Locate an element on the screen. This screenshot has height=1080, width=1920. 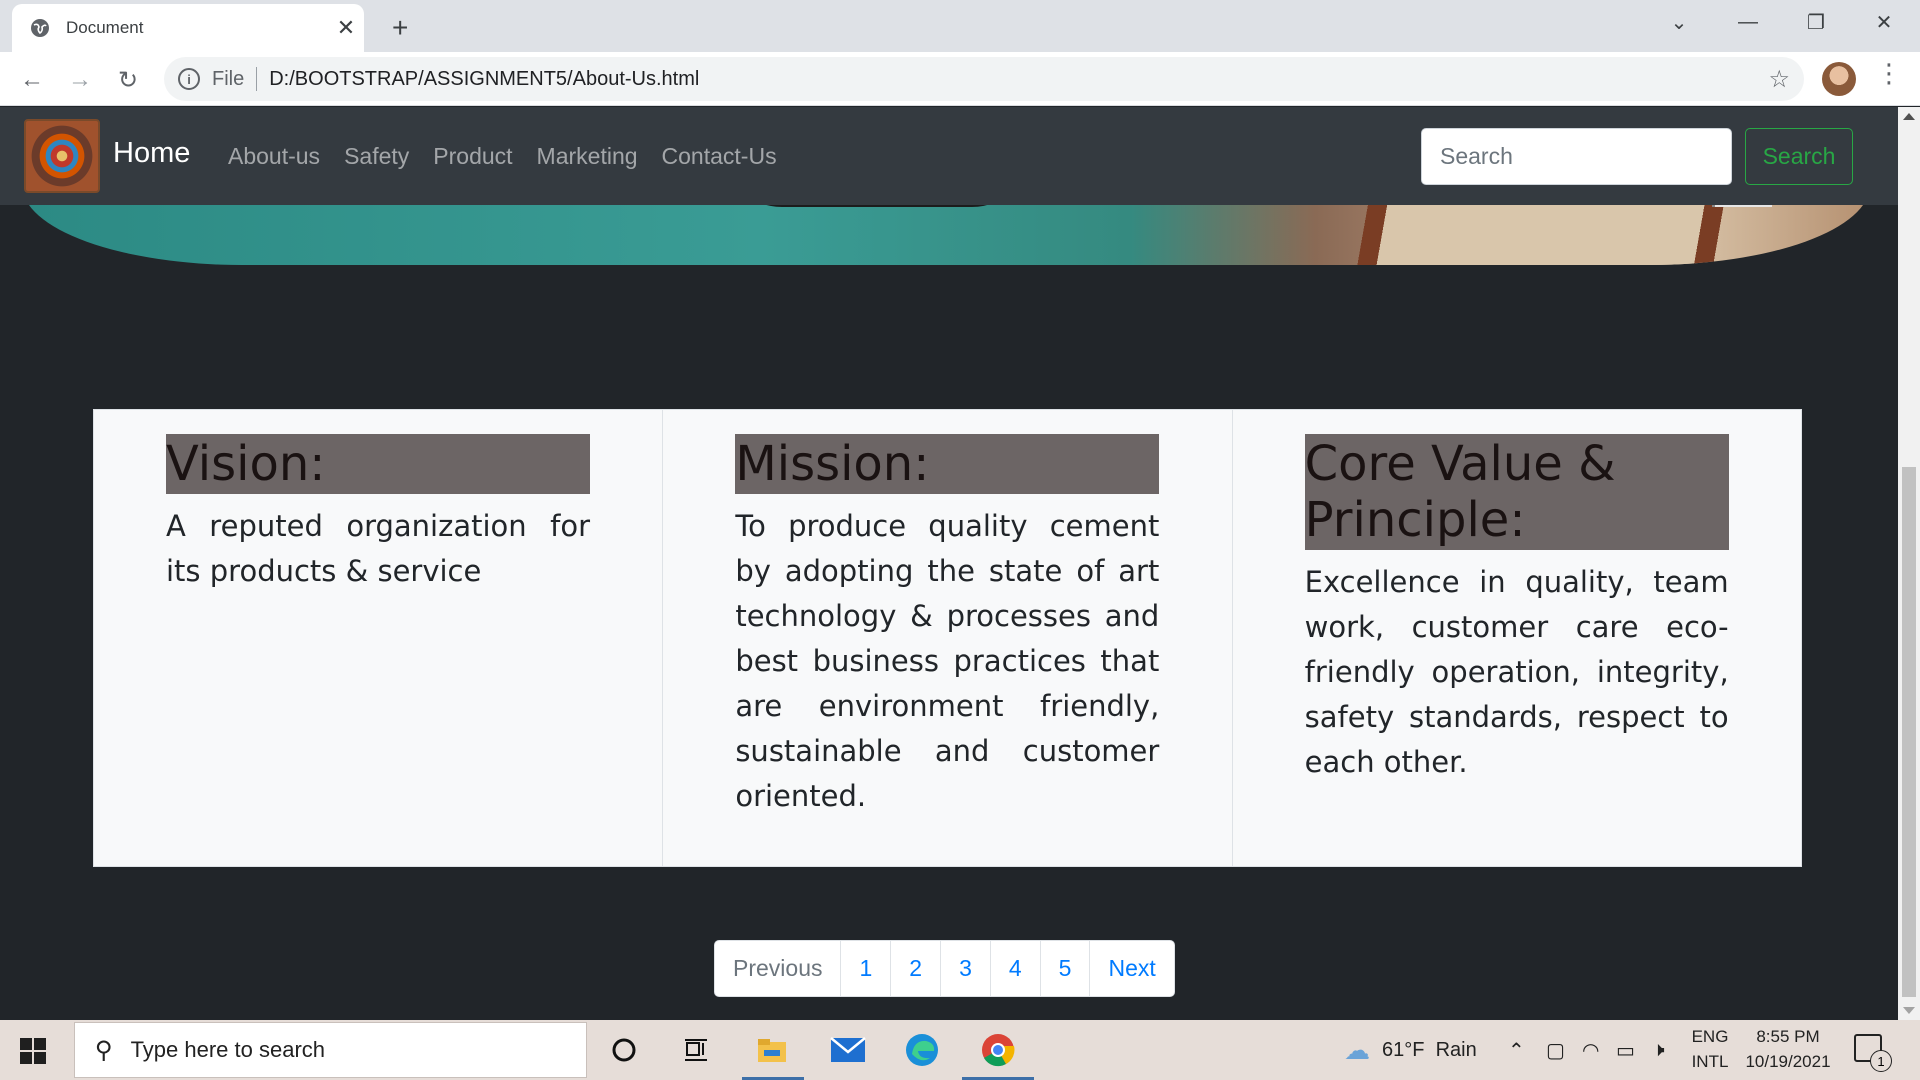
chevron-up-icon: ⌃ is located at coordinates (1516, 1050).